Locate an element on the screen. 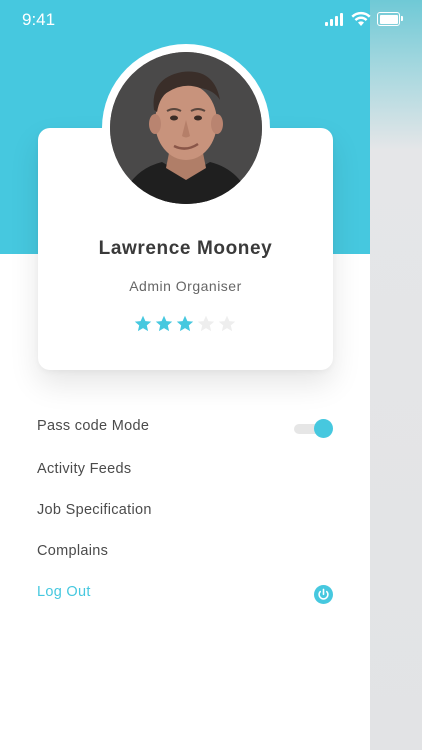 The width and height of the screenshot is (422, 750). menu-item-job-specification: Job Specification is located at coordinates (94, 510).